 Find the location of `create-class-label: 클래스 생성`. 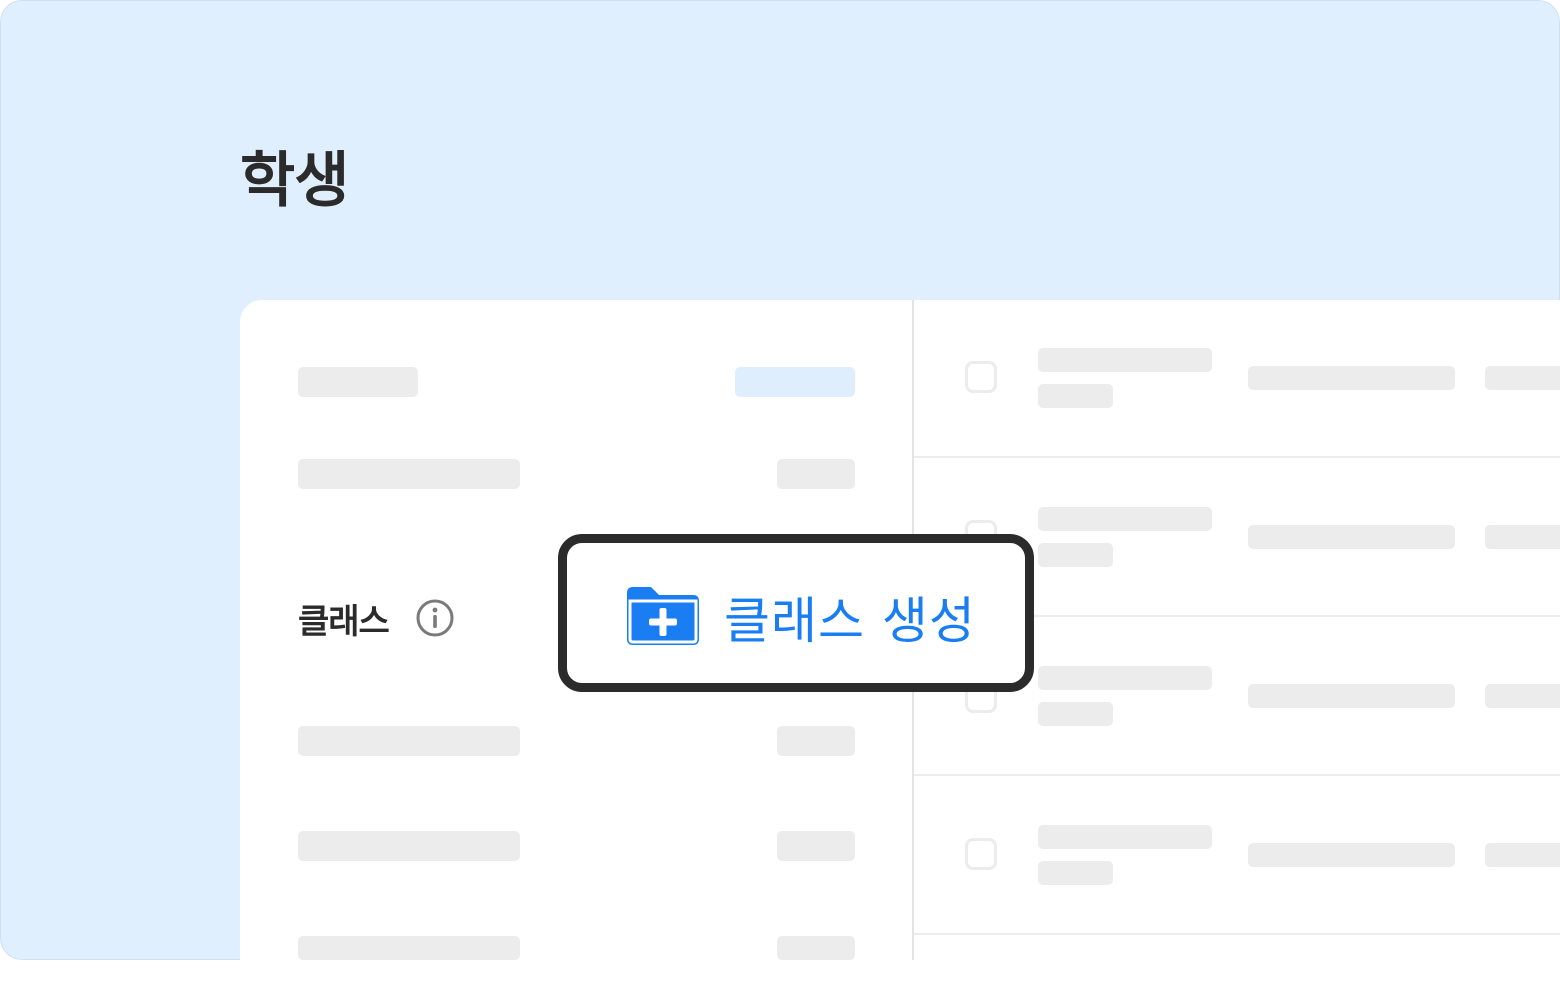

create-class-label: 클래스 생성 is located at coordinates (850, 621).